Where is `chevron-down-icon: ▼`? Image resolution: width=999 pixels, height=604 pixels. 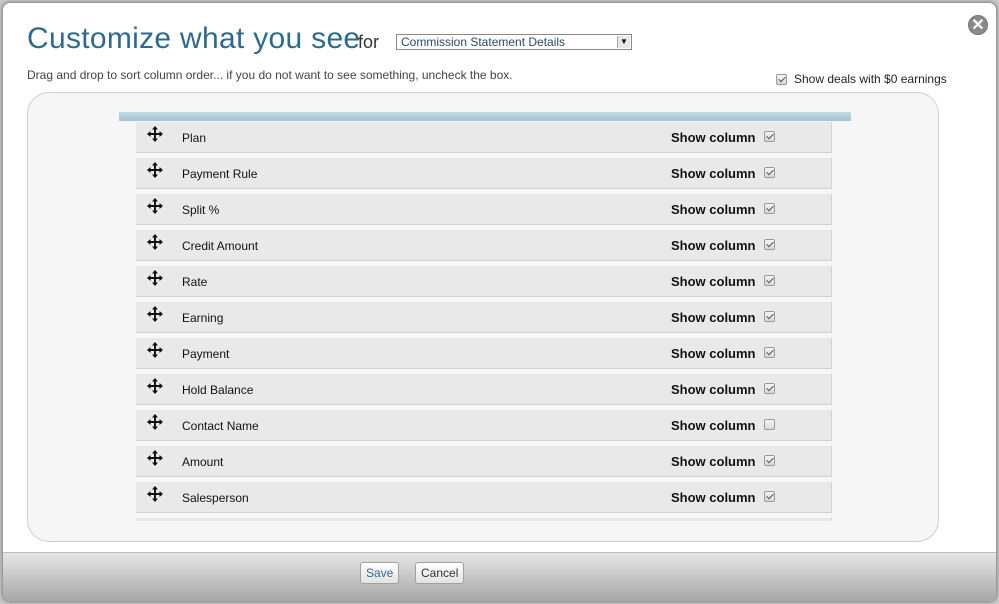
chevron-down-icon: ▼ is located at coordinates (623, 42).